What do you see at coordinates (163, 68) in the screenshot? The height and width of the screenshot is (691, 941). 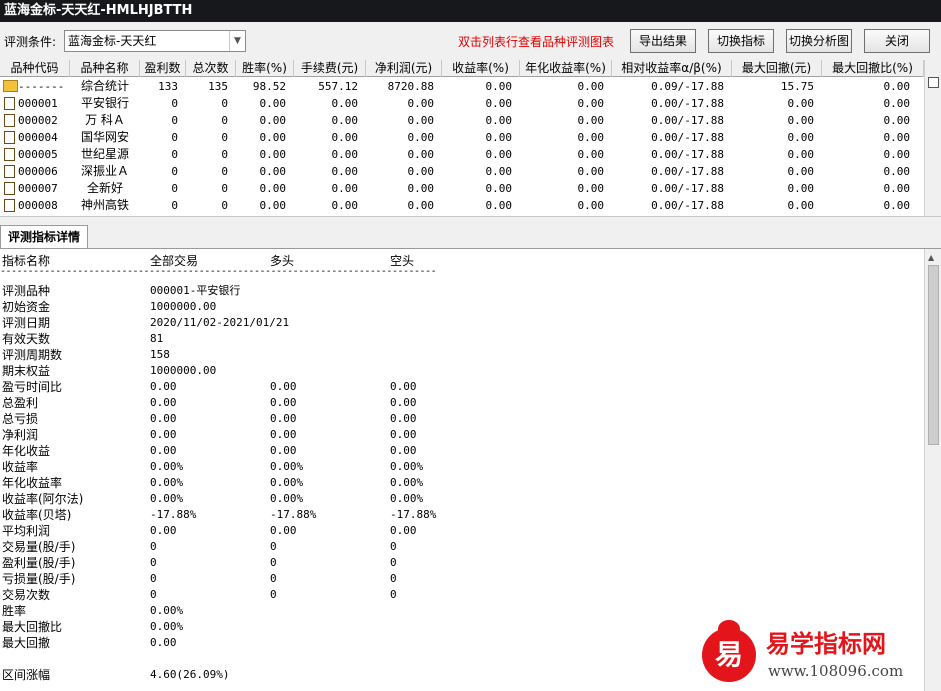 I see `column-header: 盈利数` at bounding box center [163, 68].